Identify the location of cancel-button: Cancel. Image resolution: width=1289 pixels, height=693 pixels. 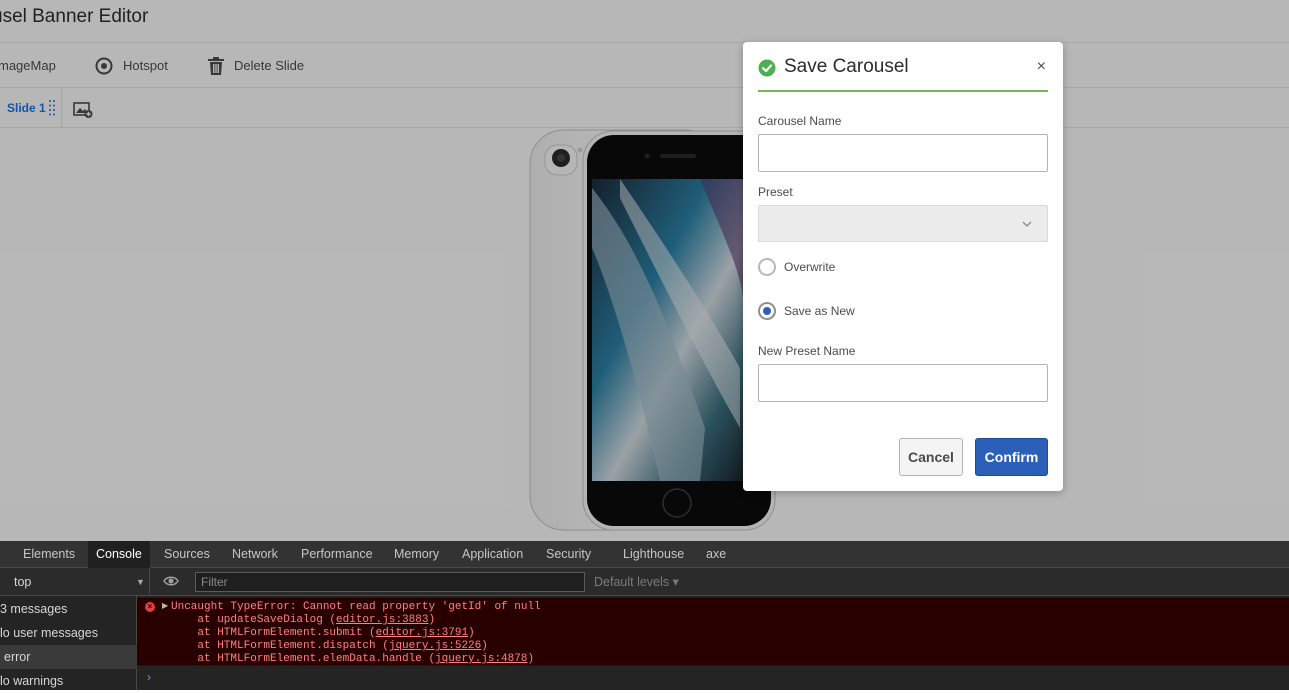
(931, 457).